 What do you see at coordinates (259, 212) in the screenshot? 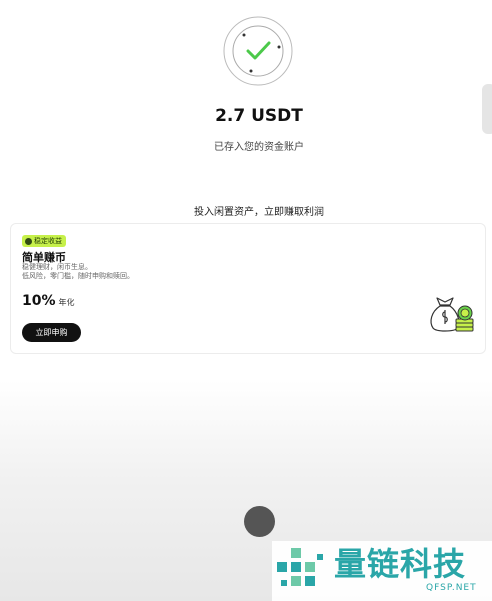
I see `promo-heading: 投入闲置资产，立即赚取利润` at bounding box center [259, 212].